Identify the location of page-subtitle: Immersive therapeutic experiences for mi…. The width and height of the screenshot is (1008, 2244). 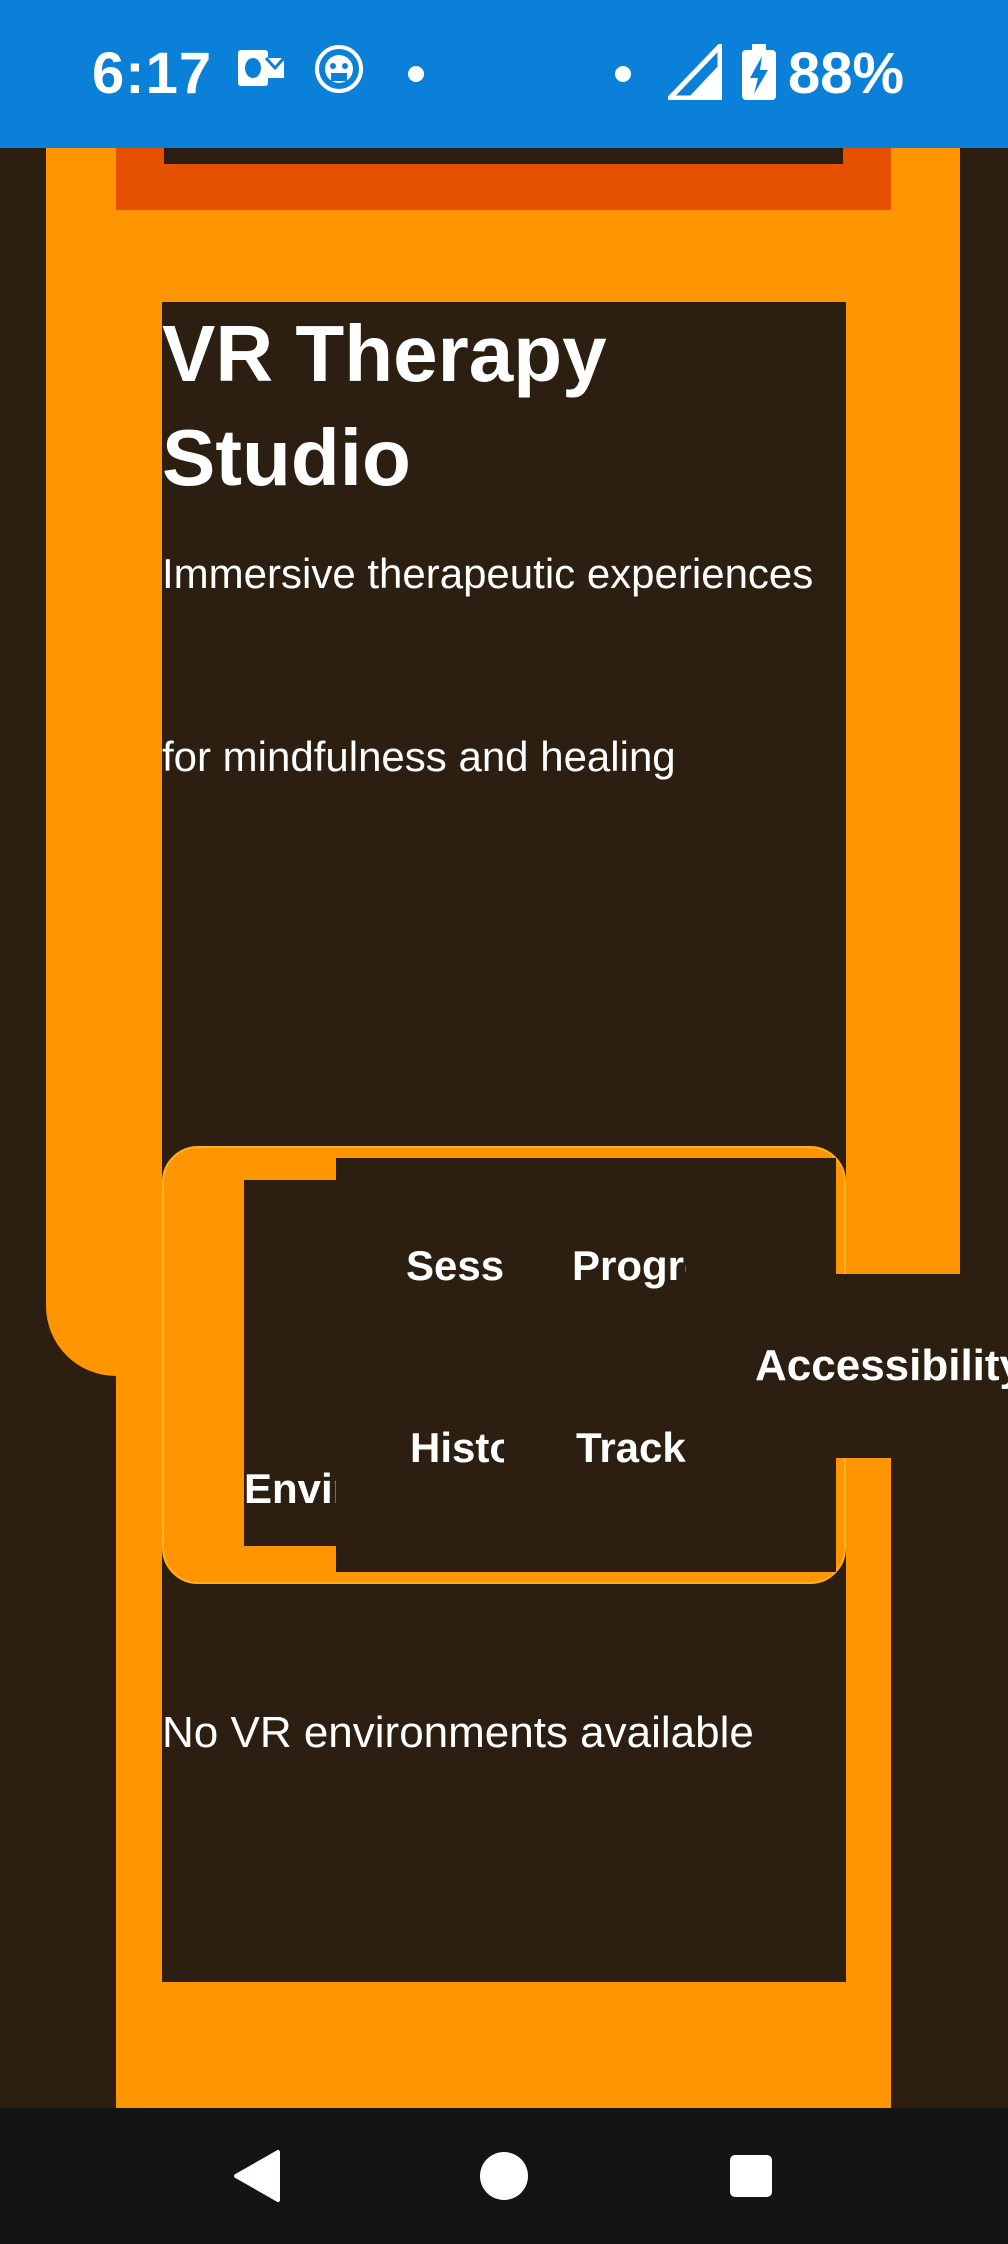
(488, 665).